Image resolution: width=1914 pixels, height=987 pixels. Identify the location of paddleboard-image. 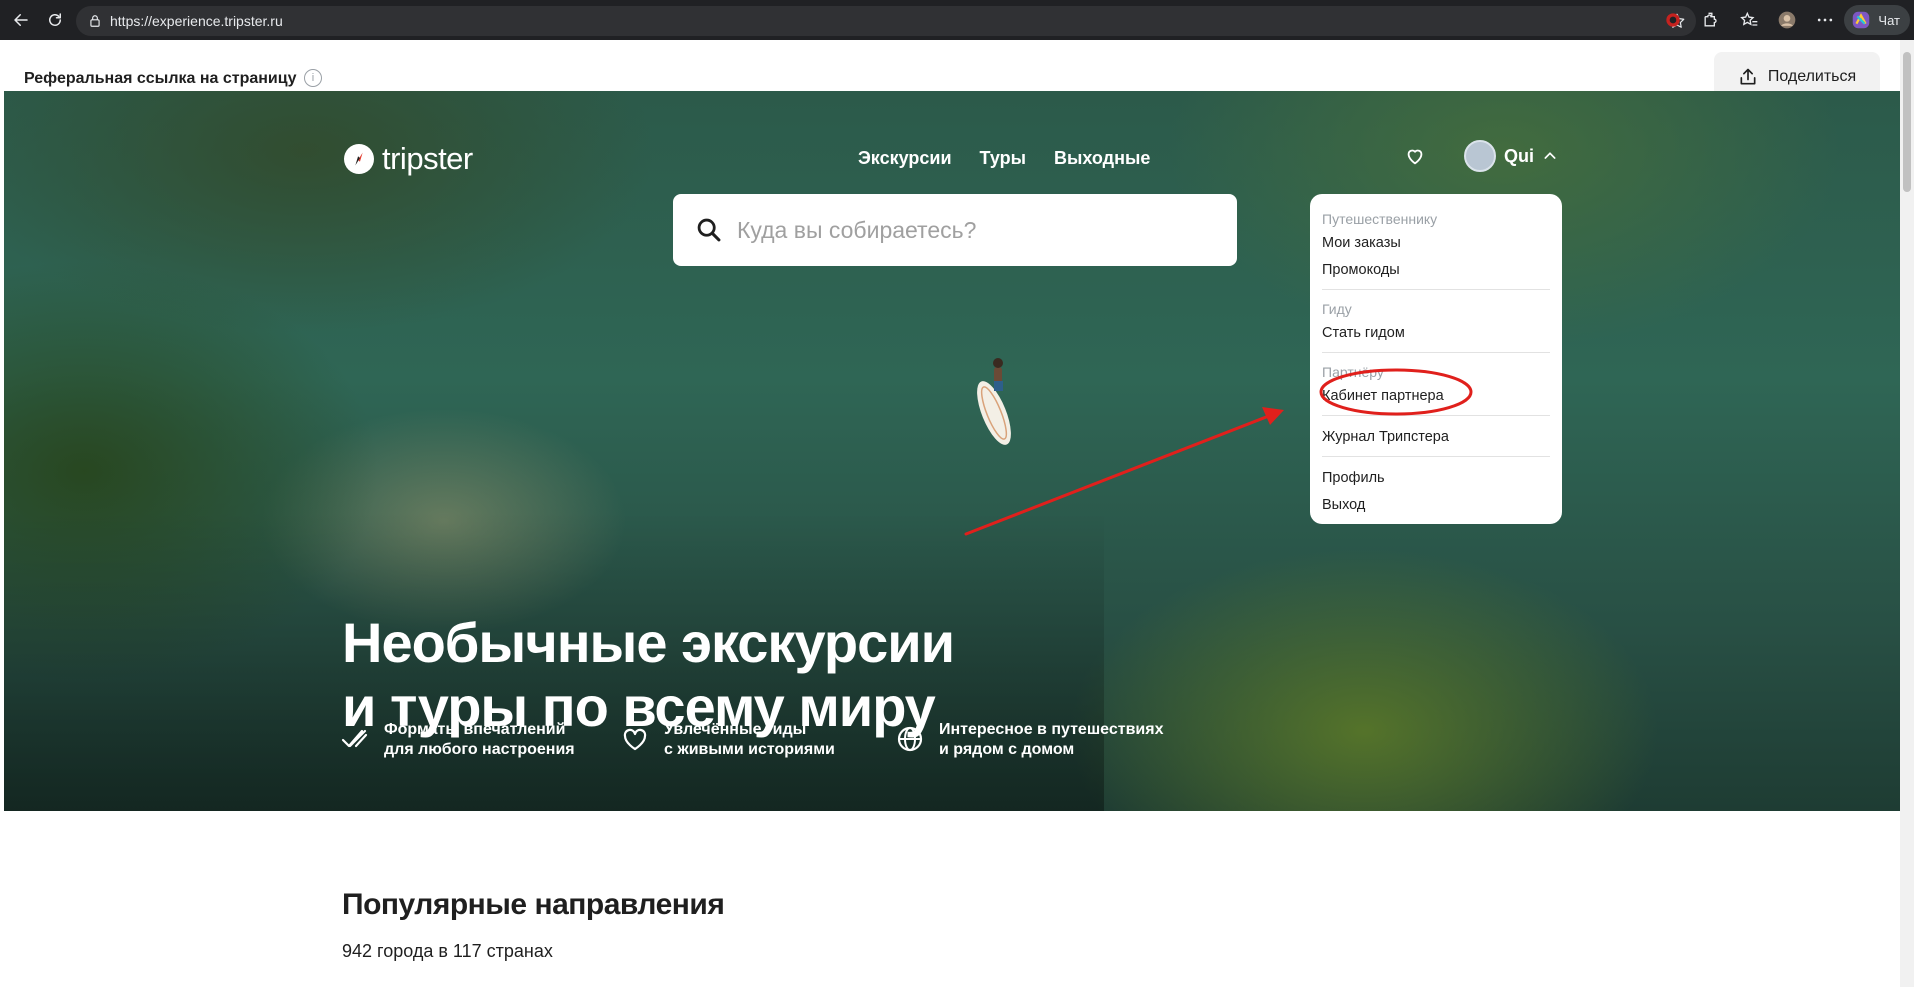
(994, 401).